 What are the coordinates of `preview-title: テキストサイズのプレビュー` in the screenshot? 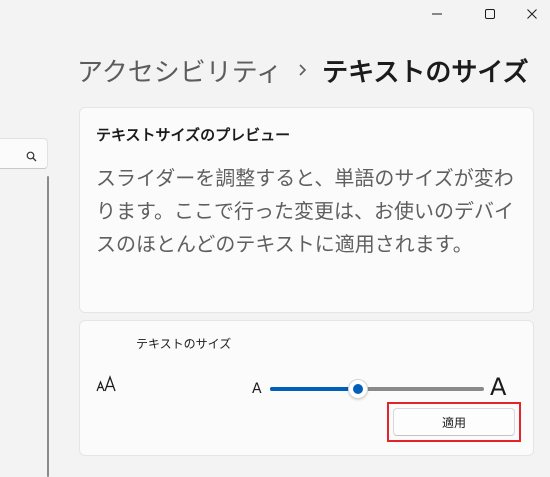 It's located at (193, 135).